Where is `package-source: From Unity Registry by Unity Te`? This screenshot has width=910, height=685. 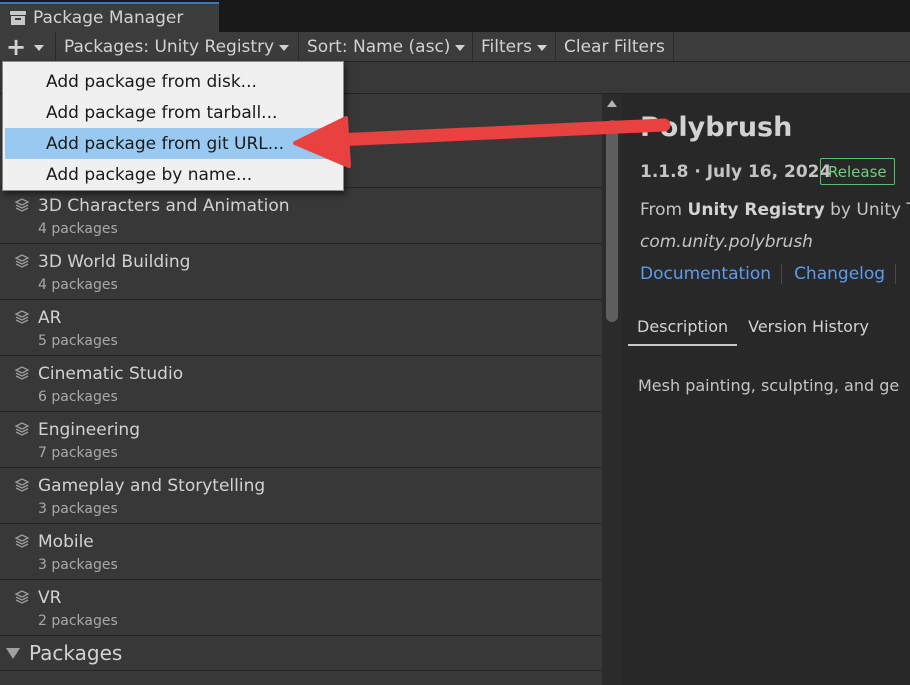 package-source: From Unity Registry by Unity Te is located at coordinates (775, 210).